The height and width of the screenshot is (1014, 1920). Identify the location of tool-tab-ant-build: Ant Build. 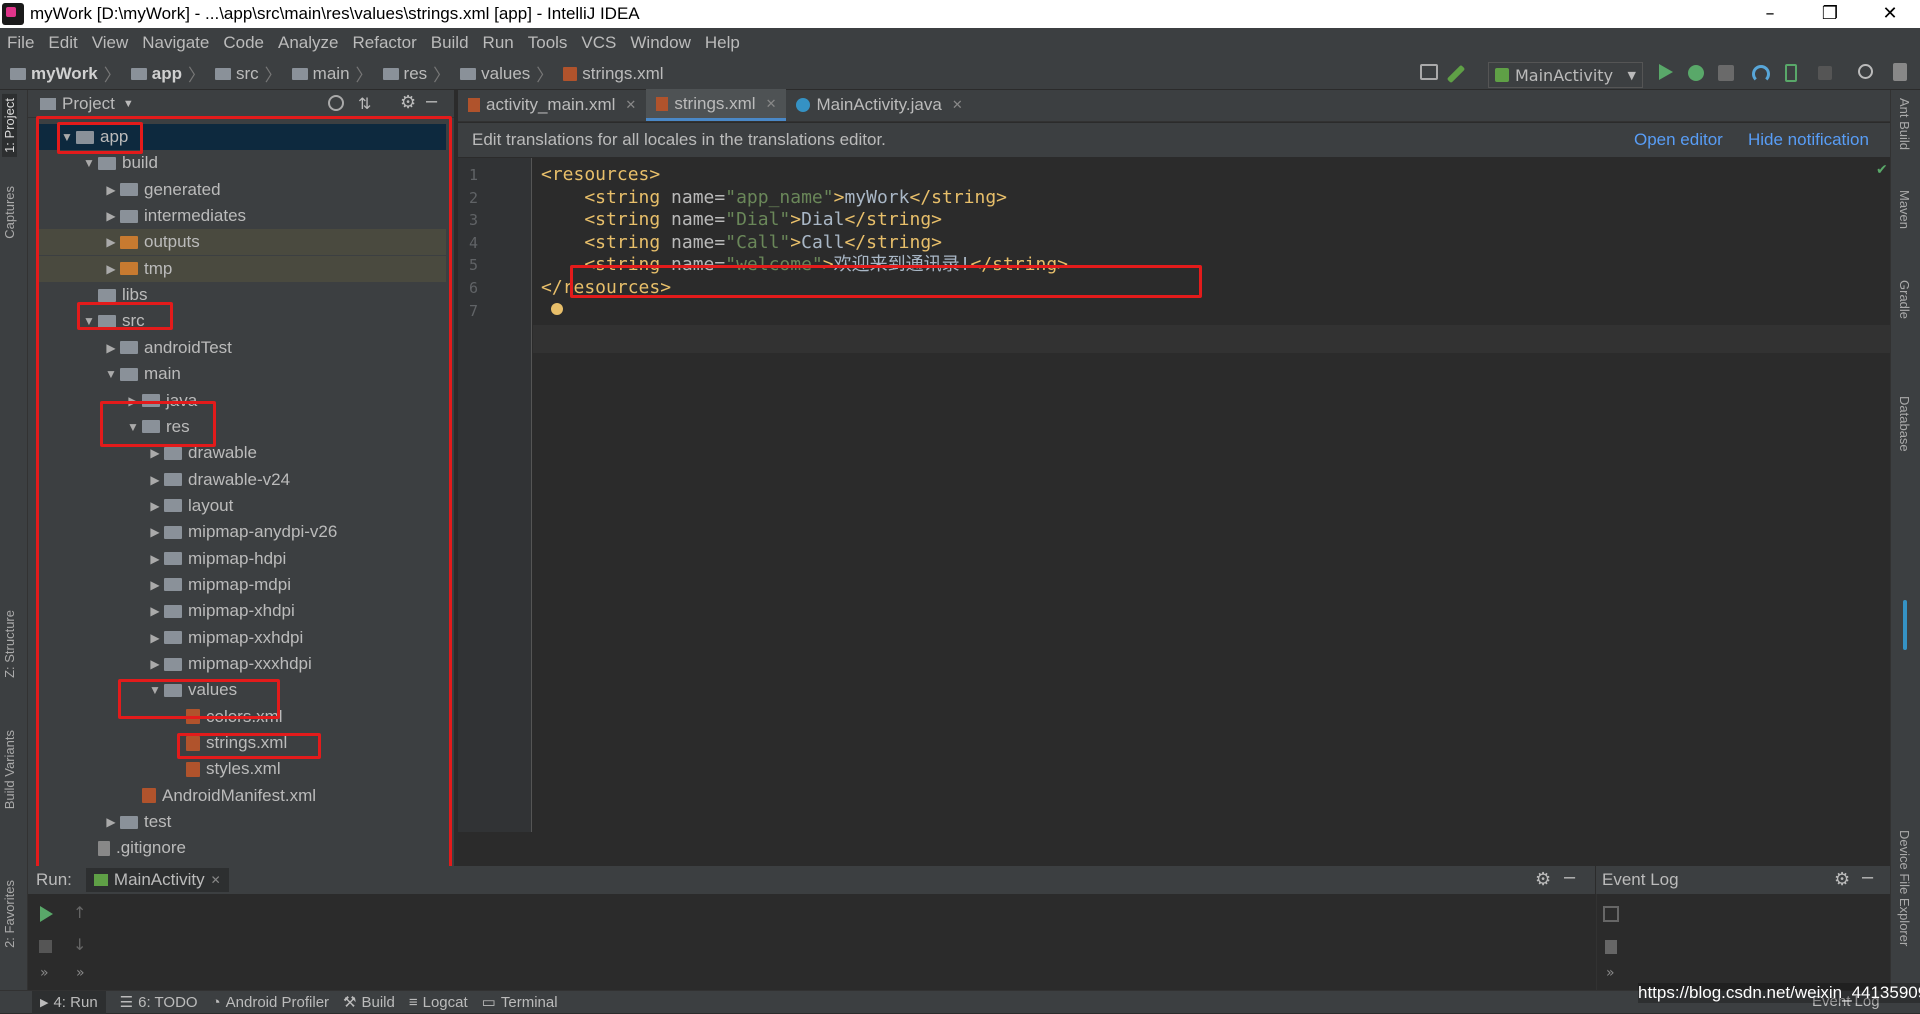
(1904, 124).